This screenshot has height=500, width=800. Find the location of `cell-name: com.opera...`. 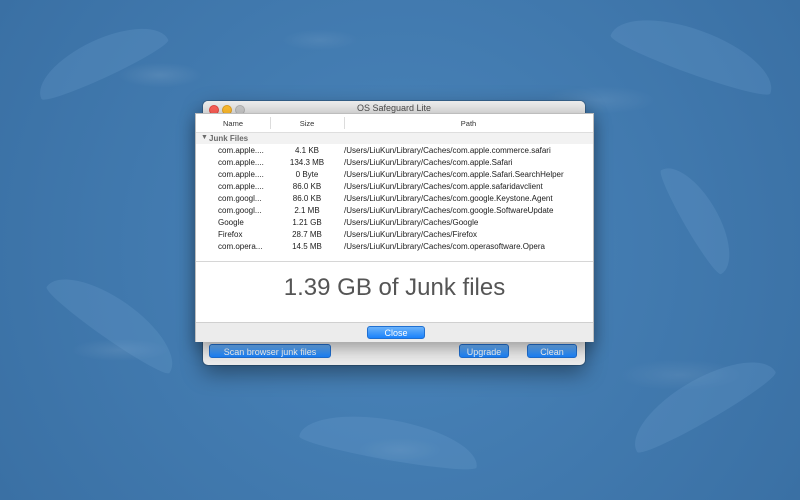

cell-name: com.opera... is located at coordinates (240, 246).